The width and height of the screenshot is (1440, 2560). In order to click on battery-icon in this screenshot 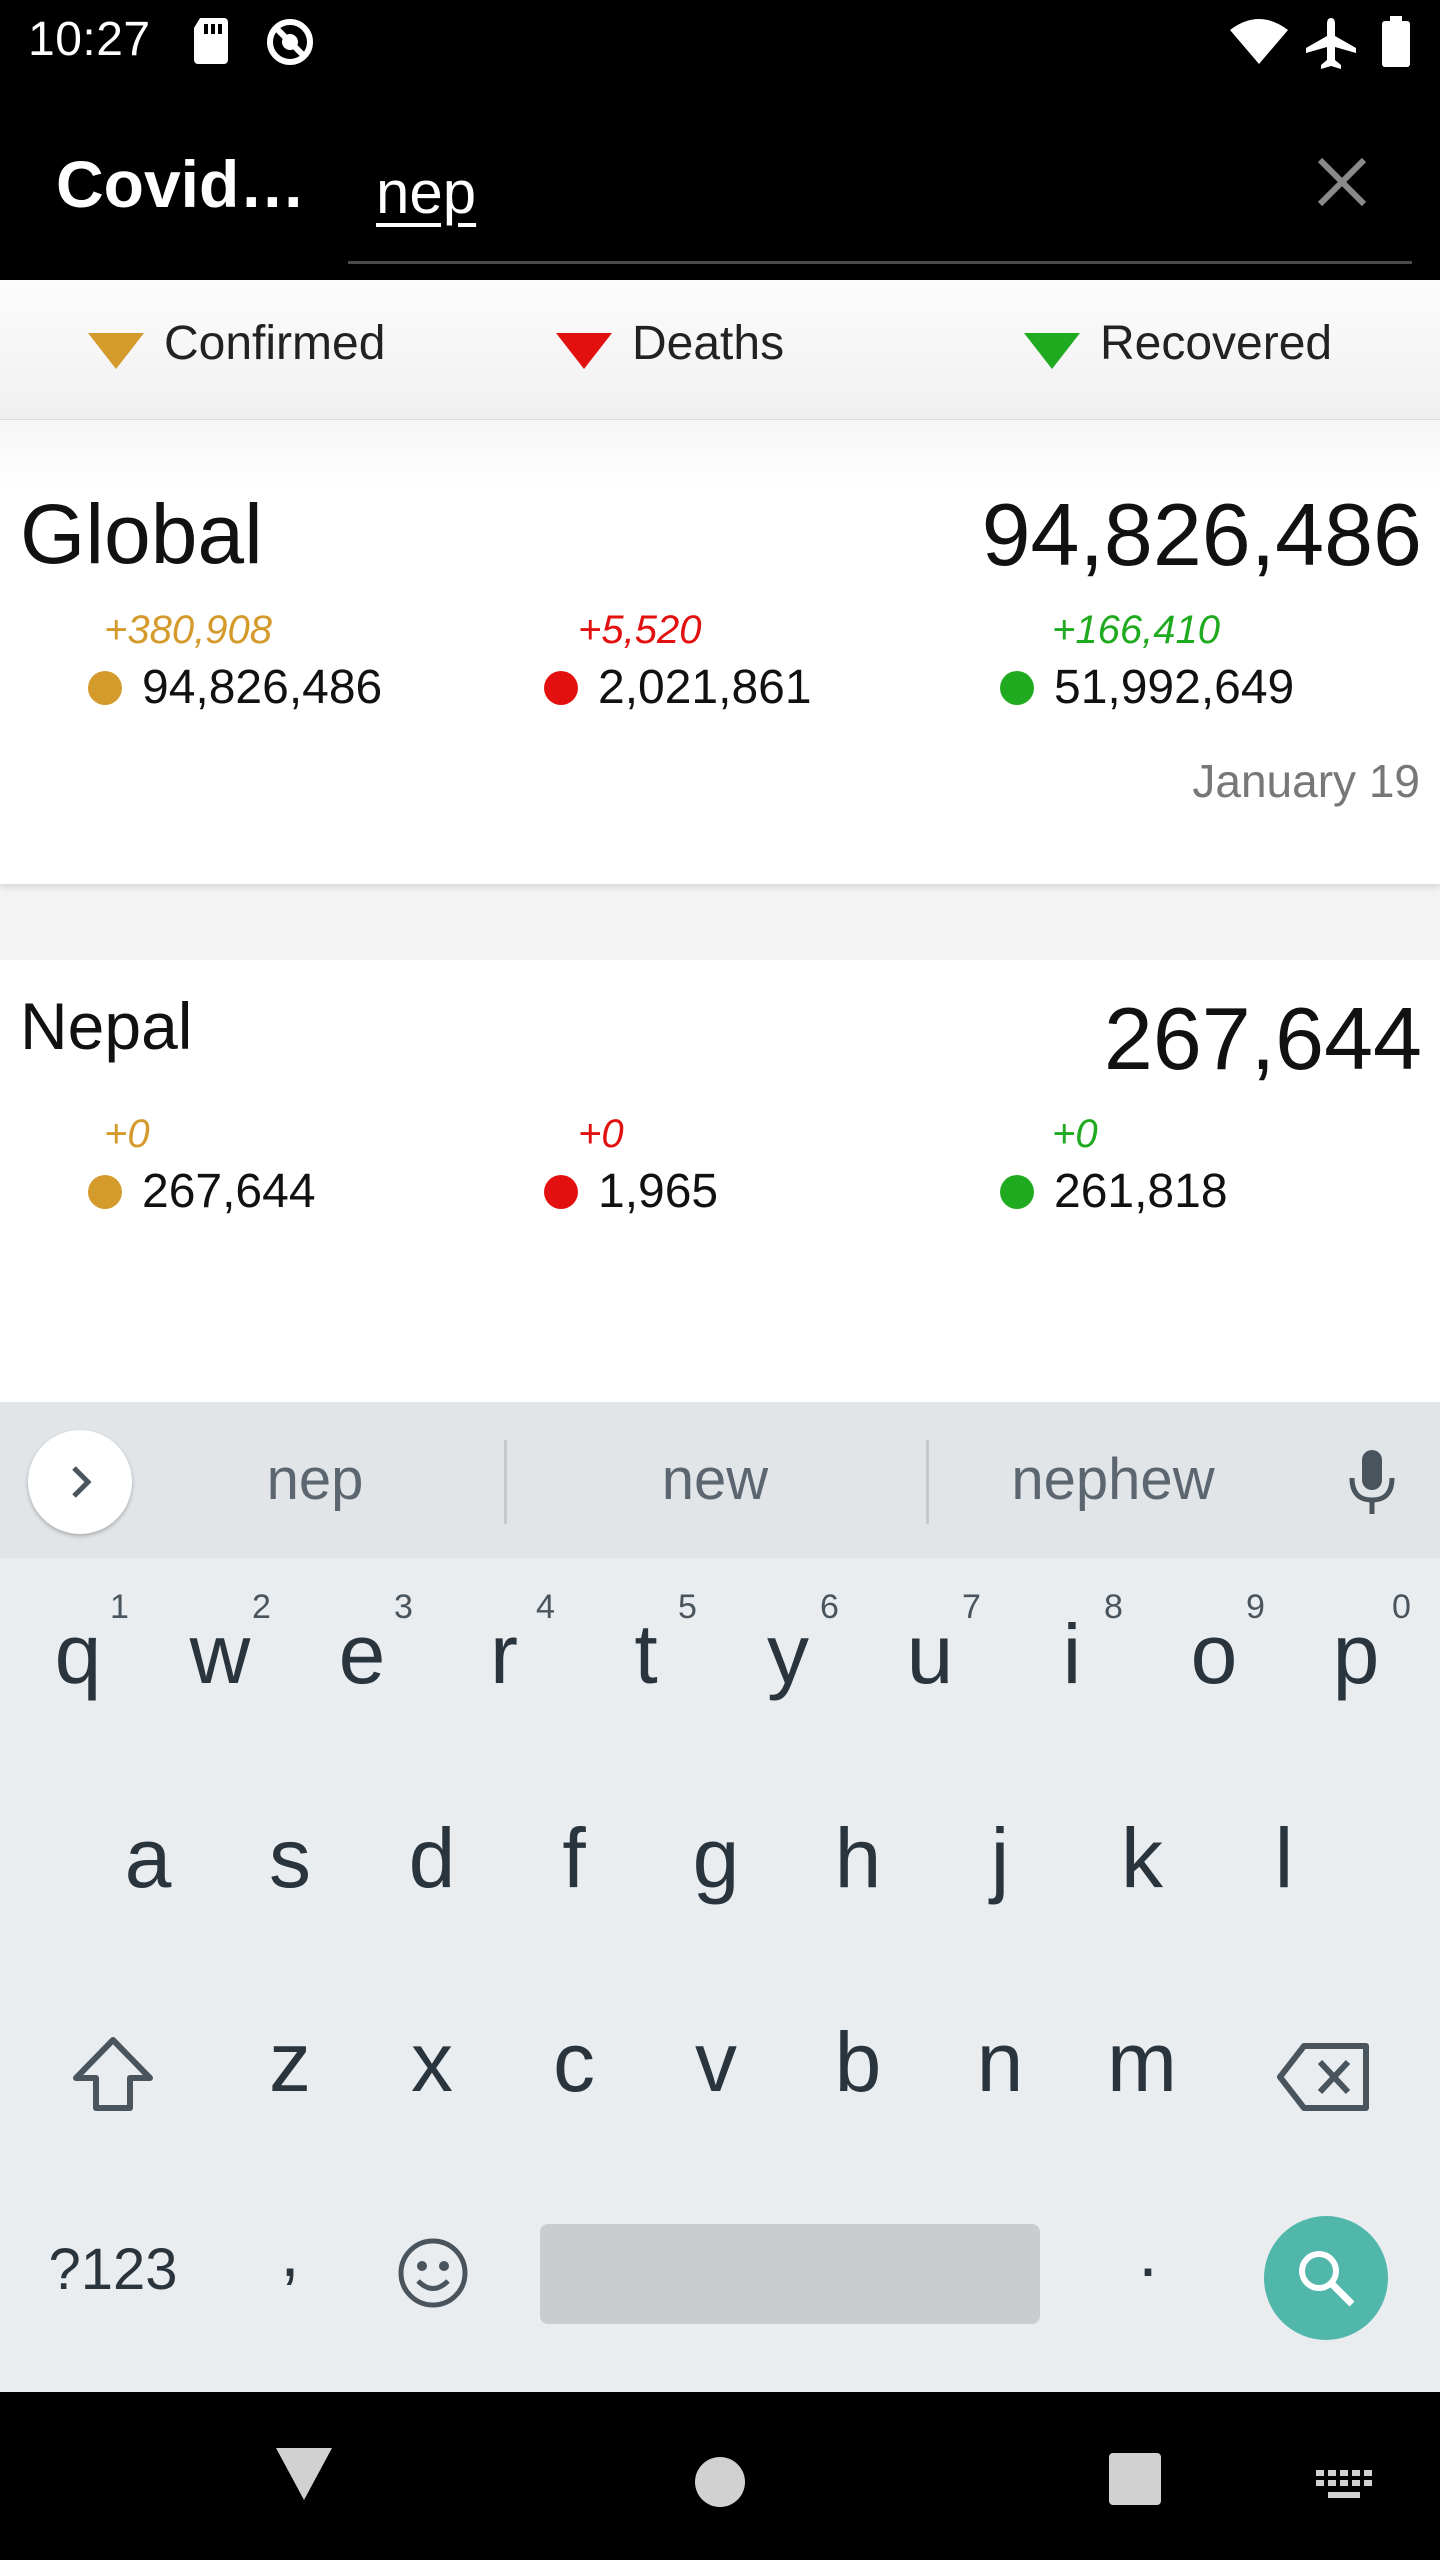, I will do `click(1396, 44)`.